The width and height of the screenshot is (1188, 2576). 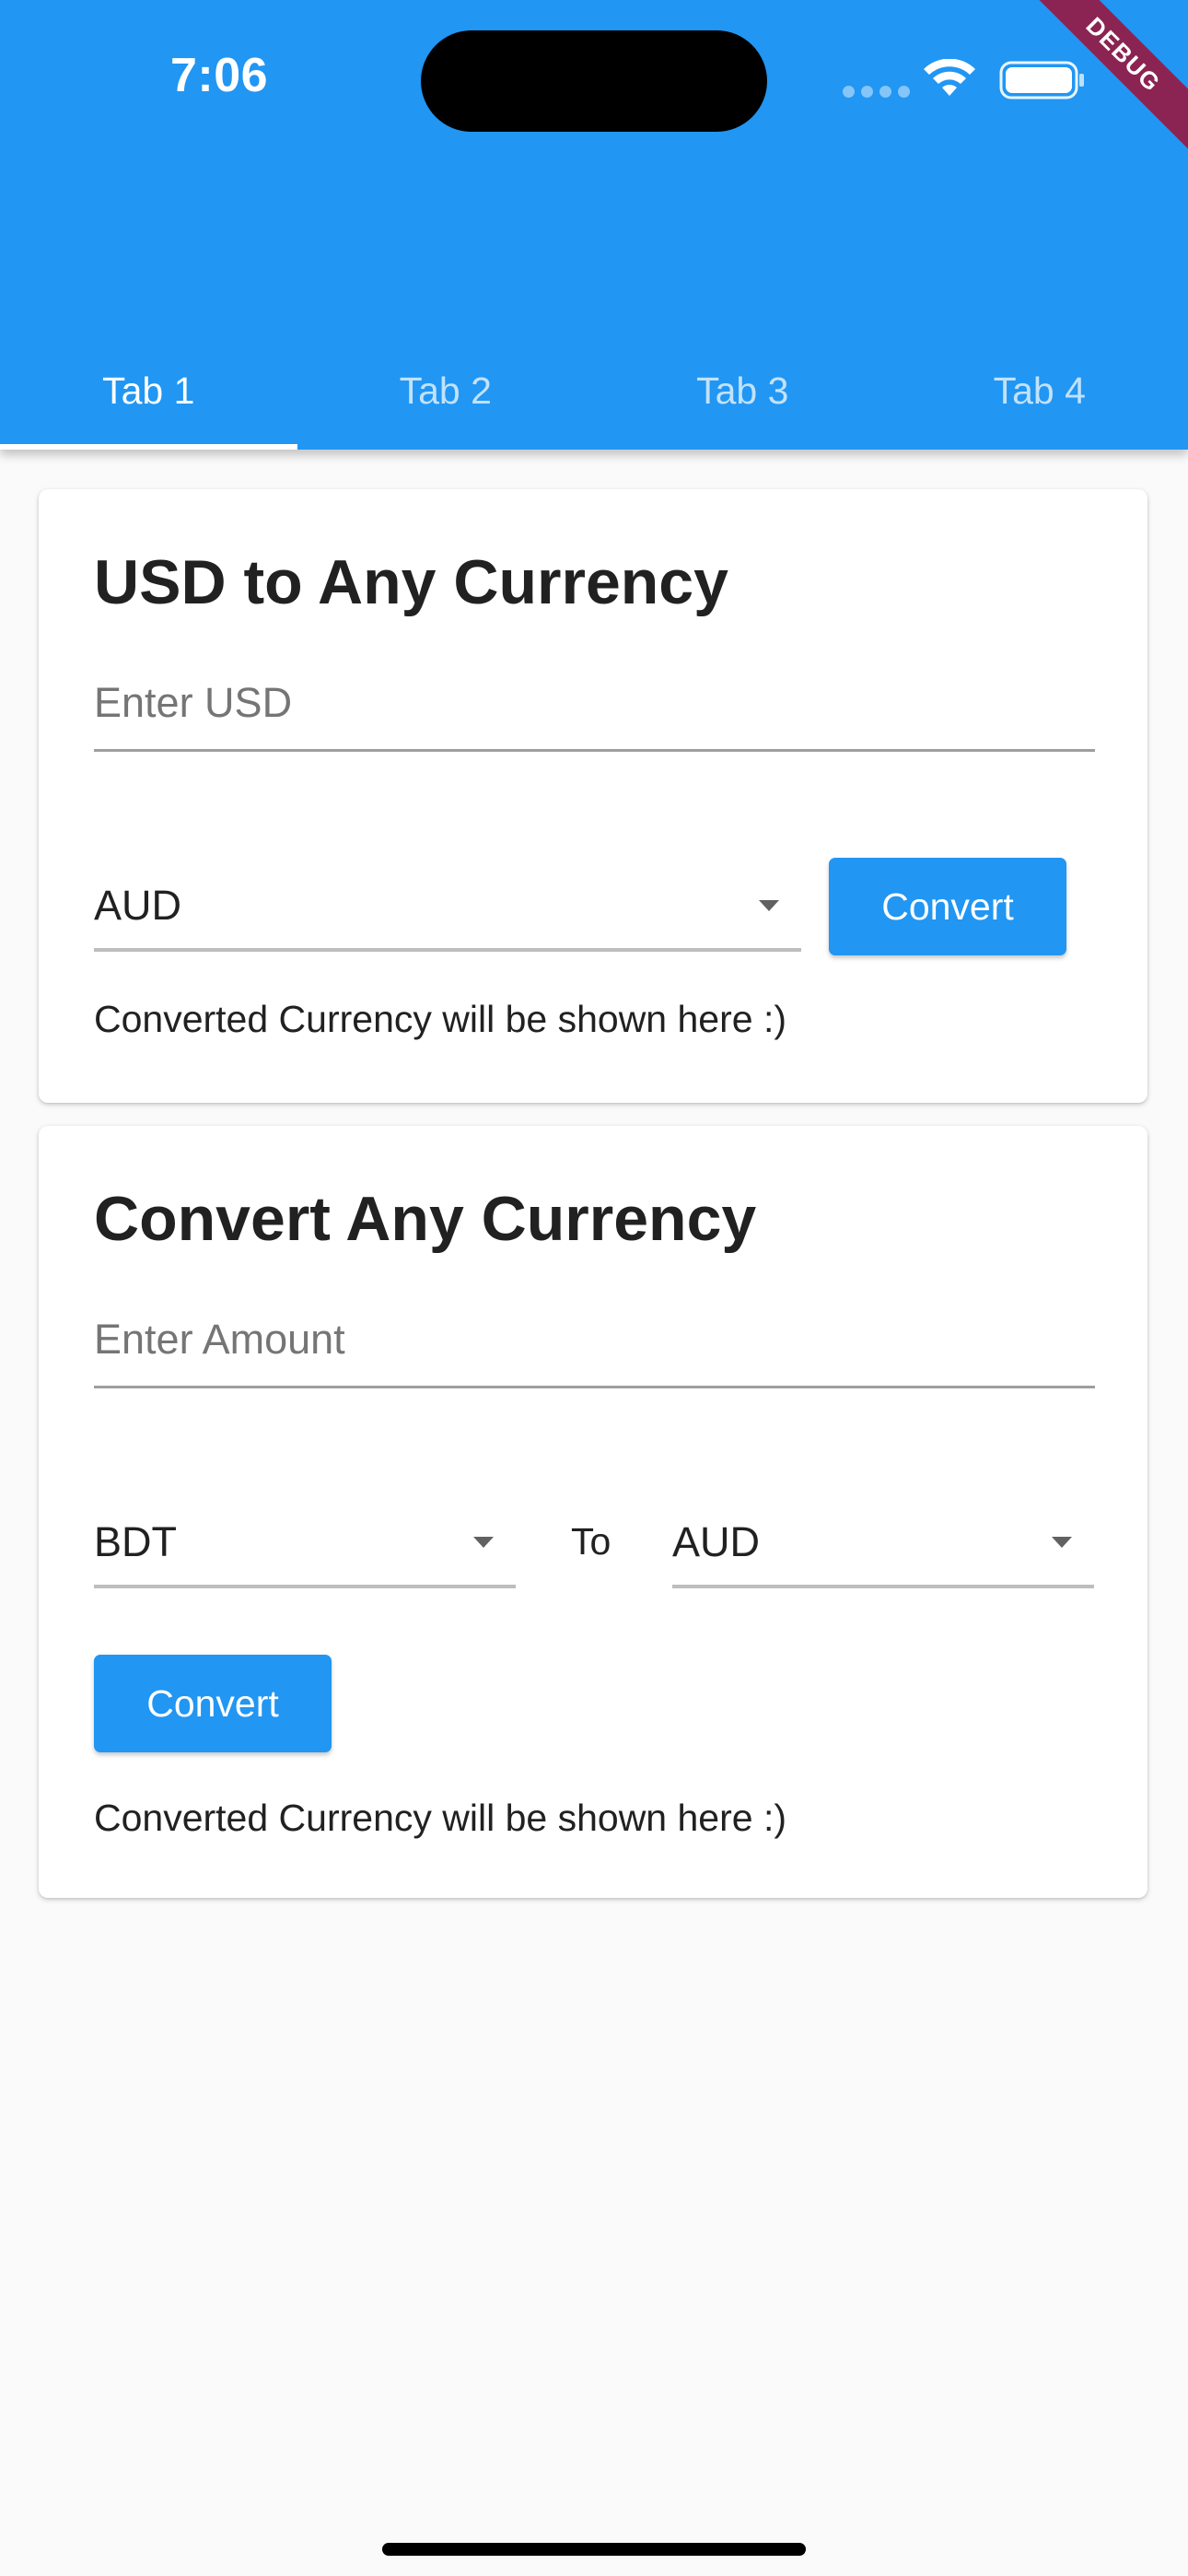 I want to click on usd-amount-input, so click(x=594, y=703).